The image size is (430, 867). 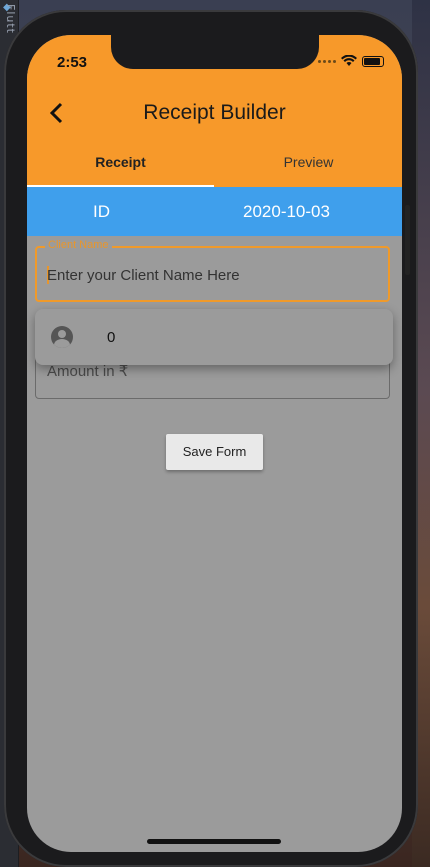 I want to click on wifi-icon, so click(x=349, y=60).